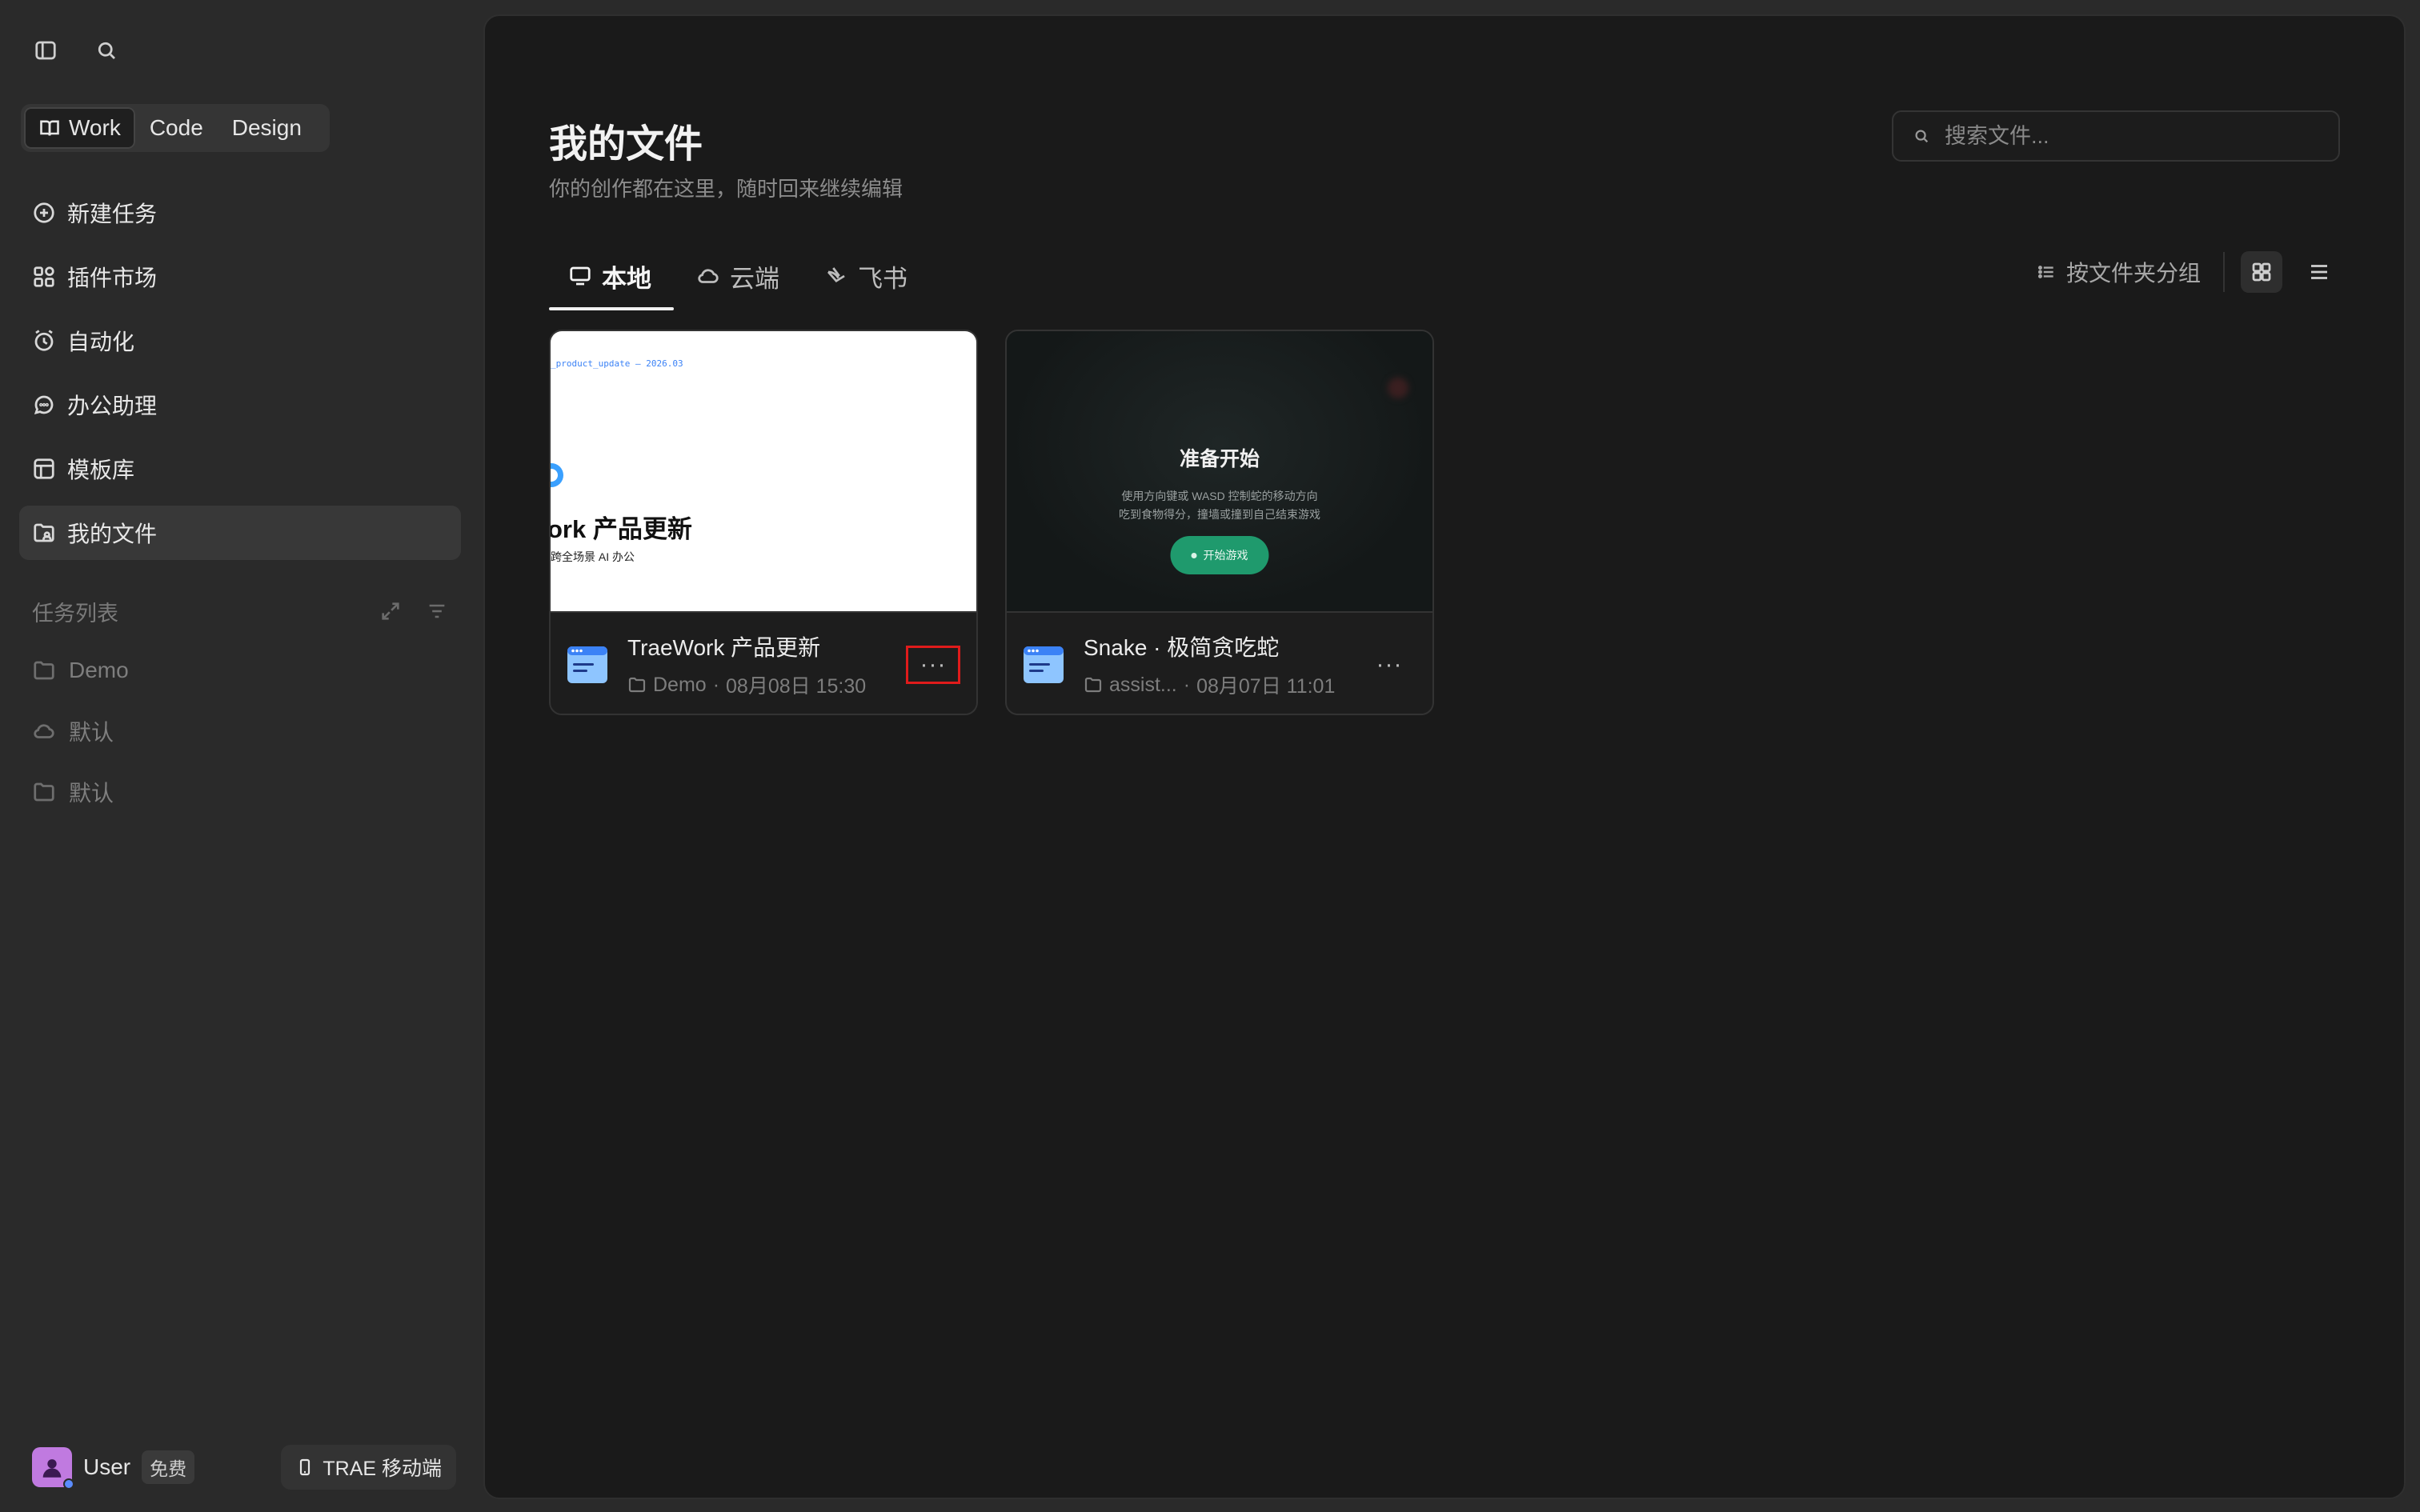  Describe the element at coordinates (112, 534) in the screenshot. I see `sidebar-item-label: 我的文件` at that location.